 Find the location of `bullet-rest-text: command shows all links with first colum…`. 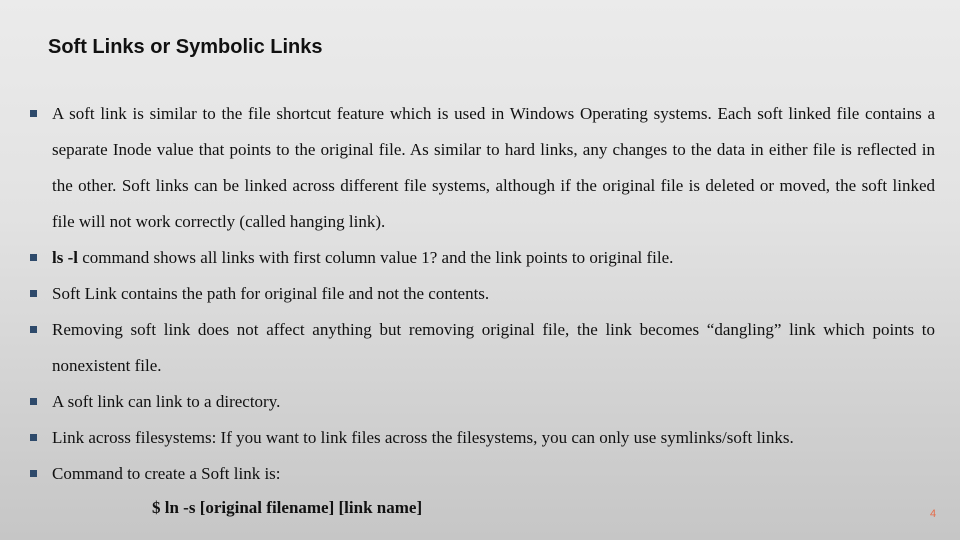

bullet-rest-text: command shows all links with first colum… is located at coordinates (375, 257).